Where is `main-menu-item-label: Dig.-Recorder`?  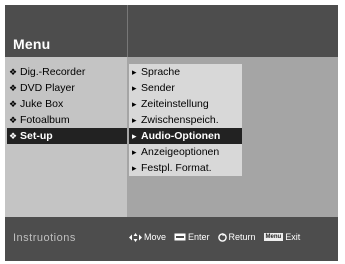 main-menu-item-label: Dig.-Recorder is located at coordinates (53, 72).